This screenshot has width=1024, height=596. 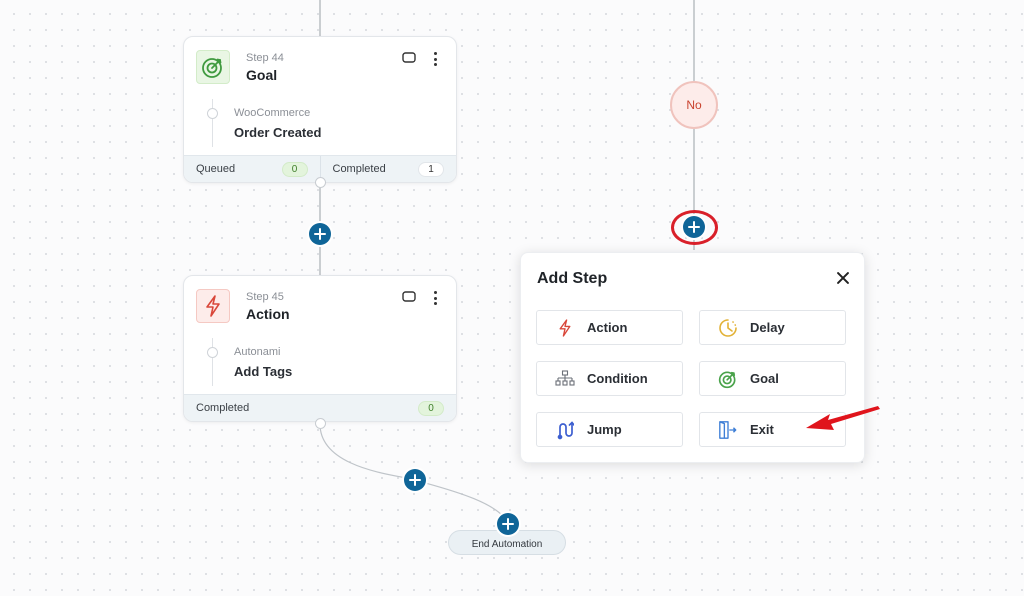 What do you see at coordinates (320, 407) in the screenshot?
I see `step-stats: Completed 0` at bounding box center [320, 407].